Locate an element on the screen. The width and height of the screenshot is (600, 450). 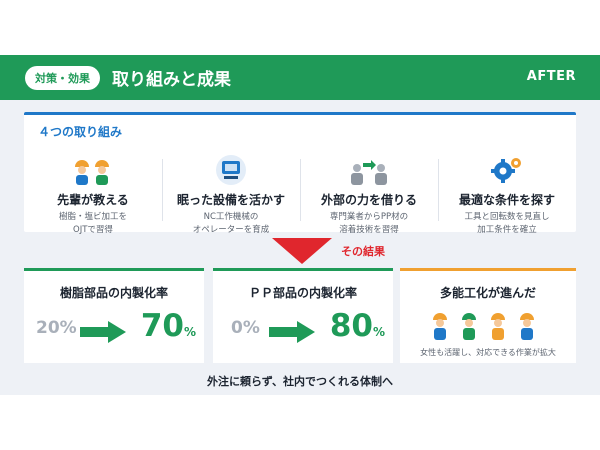
effort-title: 最適な条件を探す is located at coordinates (506, 200).